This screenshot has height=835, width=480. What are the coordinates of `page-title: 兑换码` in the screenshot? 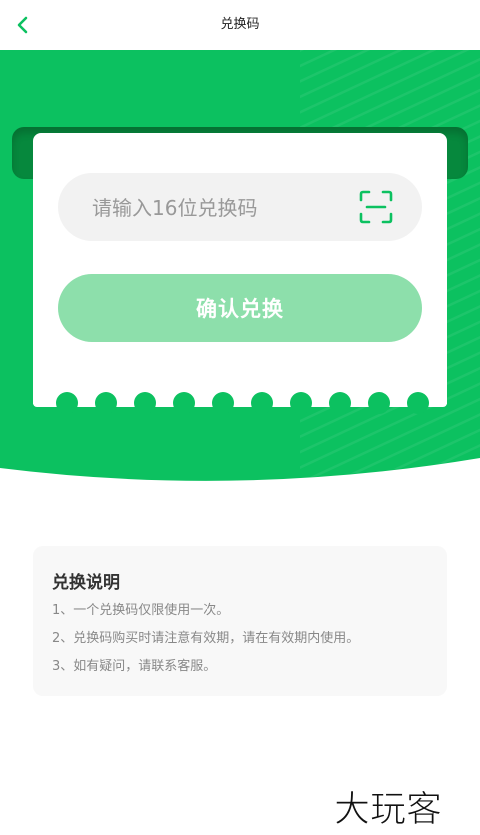 It's located at (240, 24).